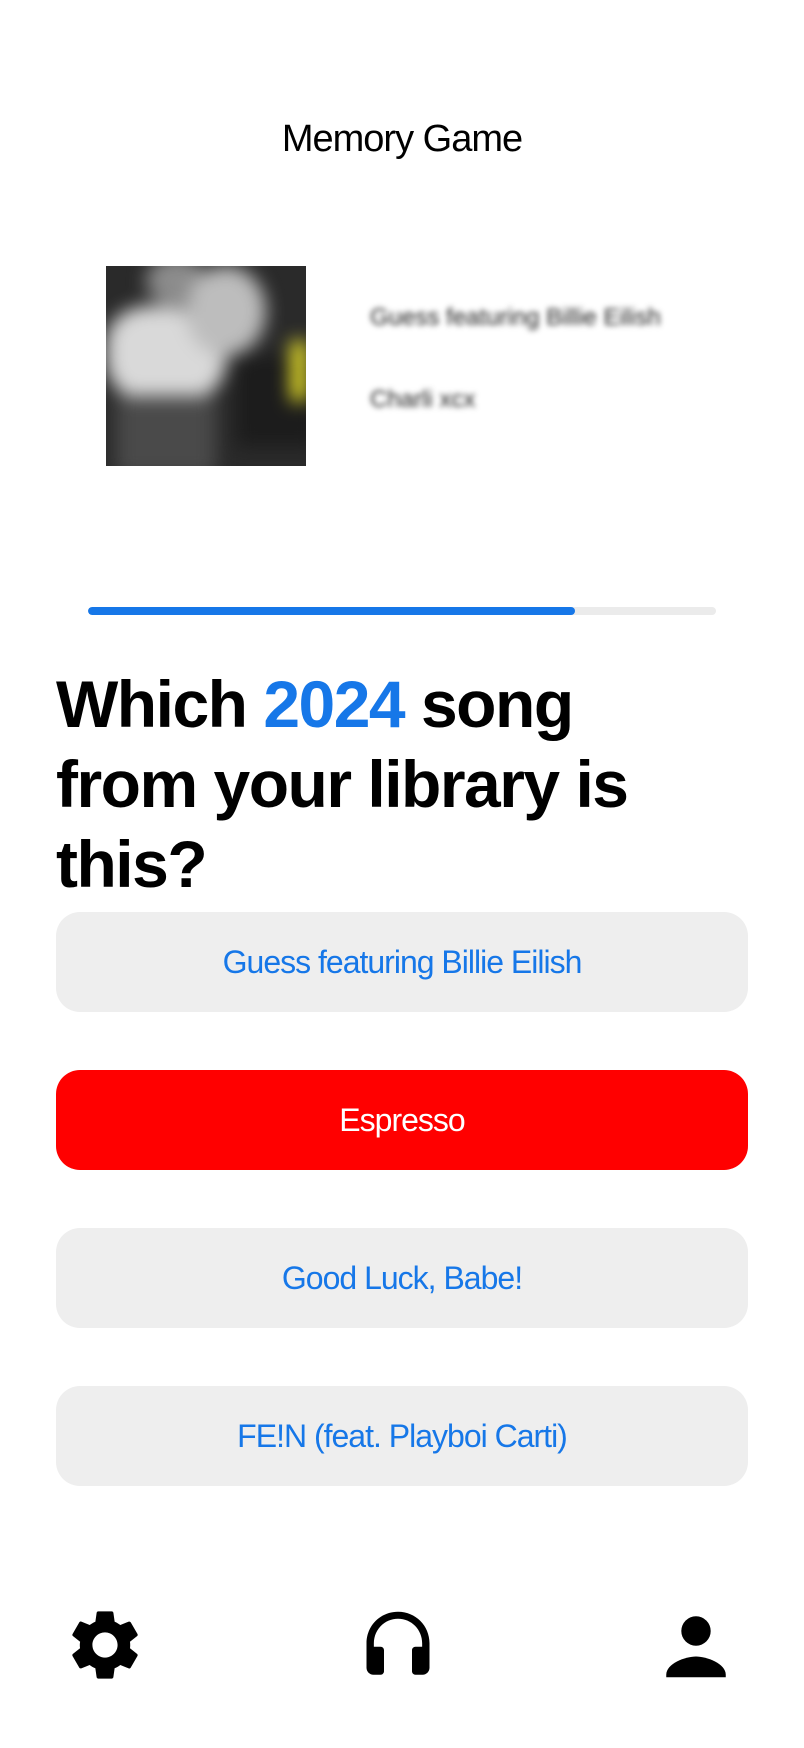  I want to click on game-progress-bar, so click(402, 611).